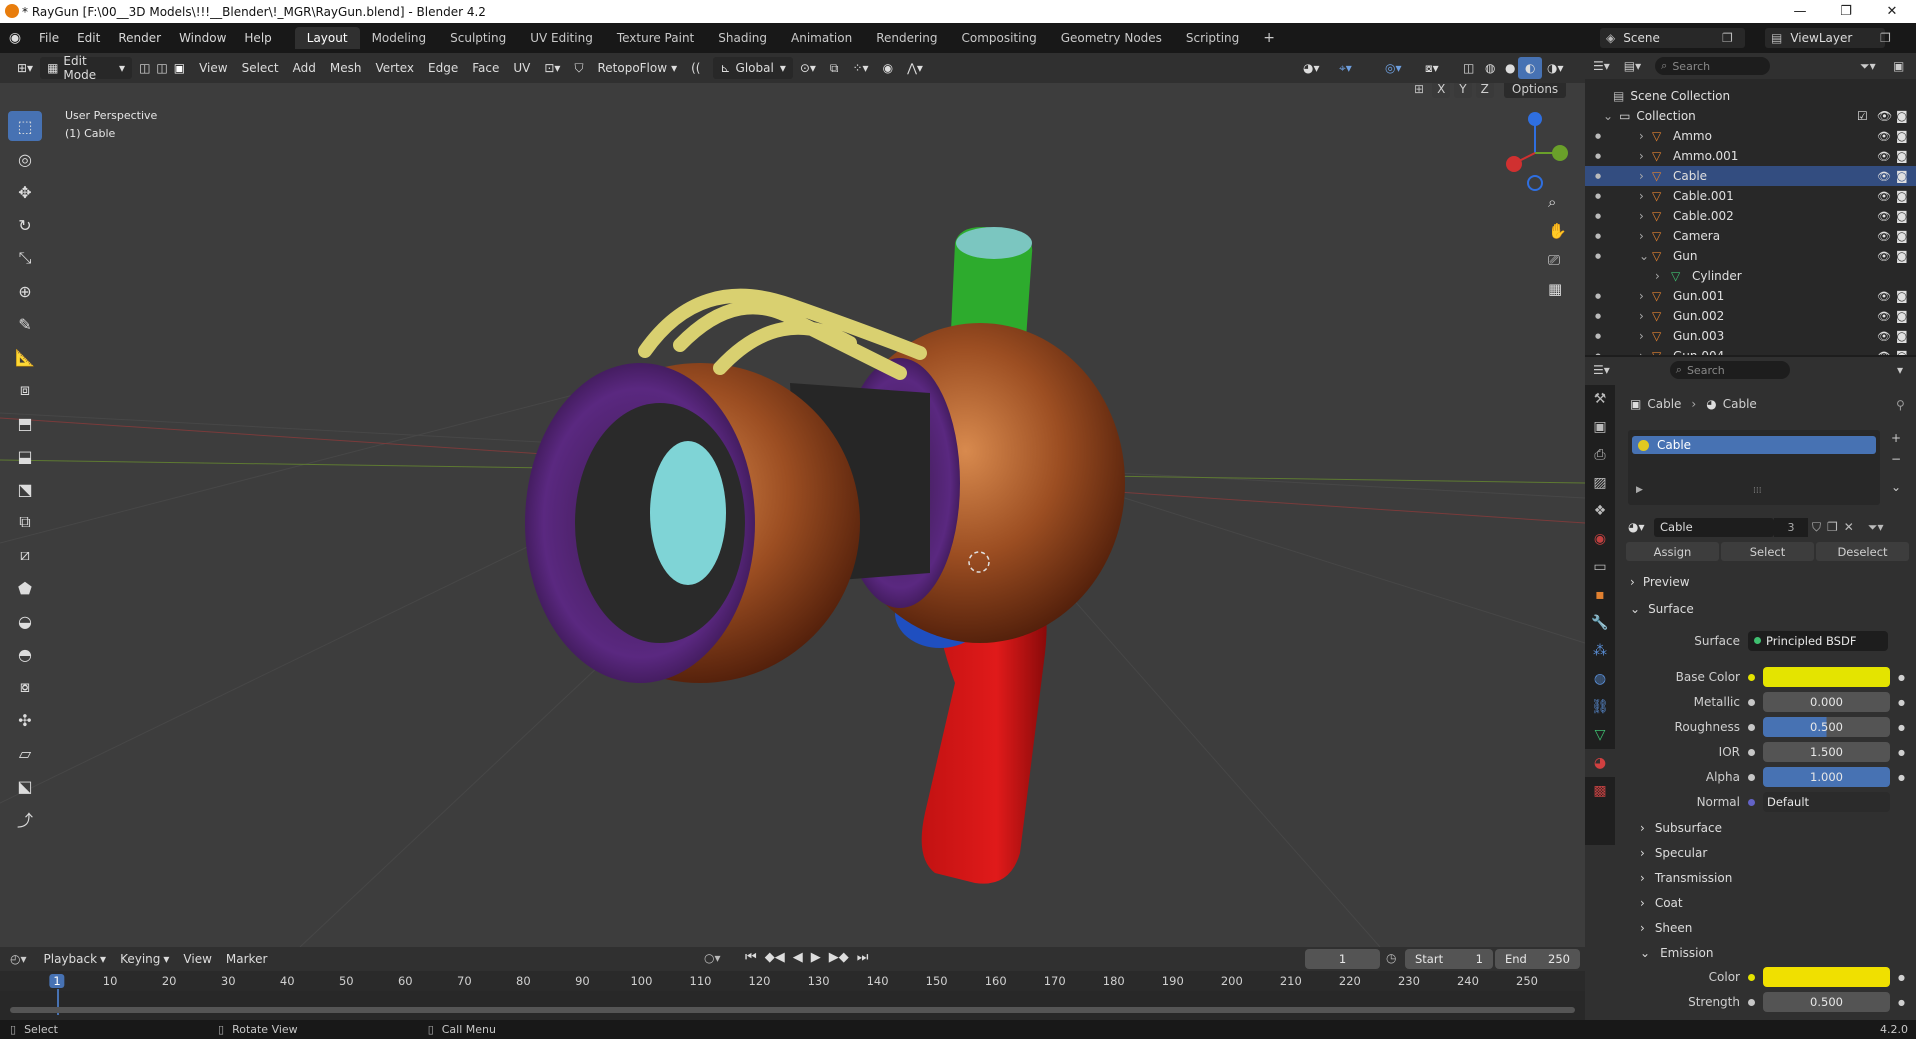 This screenshot has width=1916, height=1039. What do you see at coordinates (1900, 370) in the screenshot?
I see `chevron-down-icon: ▾` at bounding box center [1900, 370].